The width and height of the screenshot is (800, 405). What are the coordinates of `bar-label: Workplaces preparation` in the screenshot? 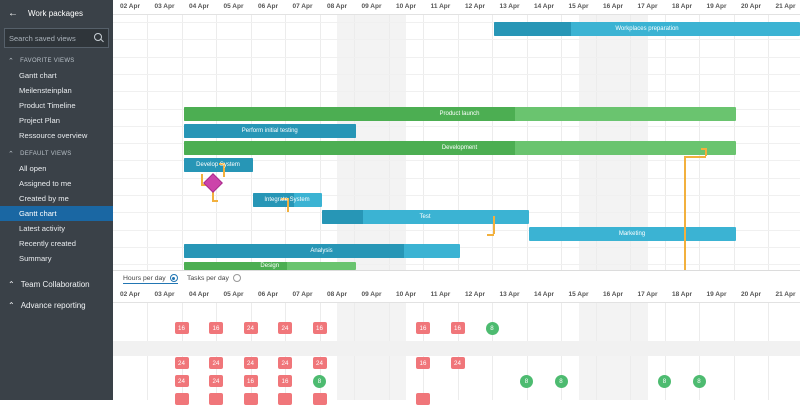 It's located at (646, 29).